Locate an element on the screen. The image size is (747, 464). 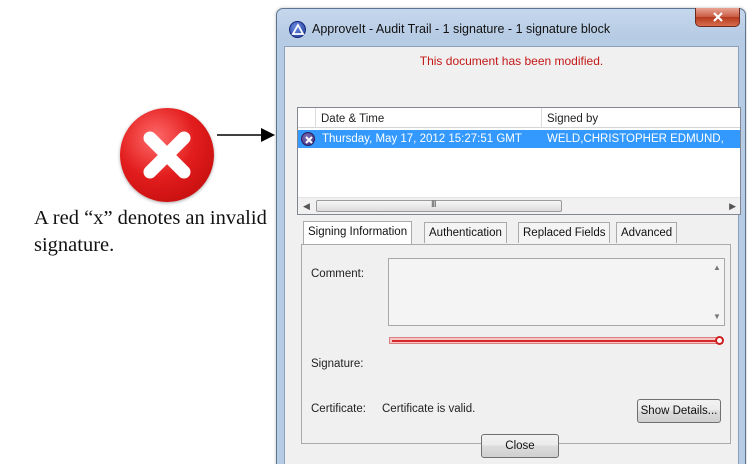
list-header: Date & Time Signed by is located at coordinates (519, 118).